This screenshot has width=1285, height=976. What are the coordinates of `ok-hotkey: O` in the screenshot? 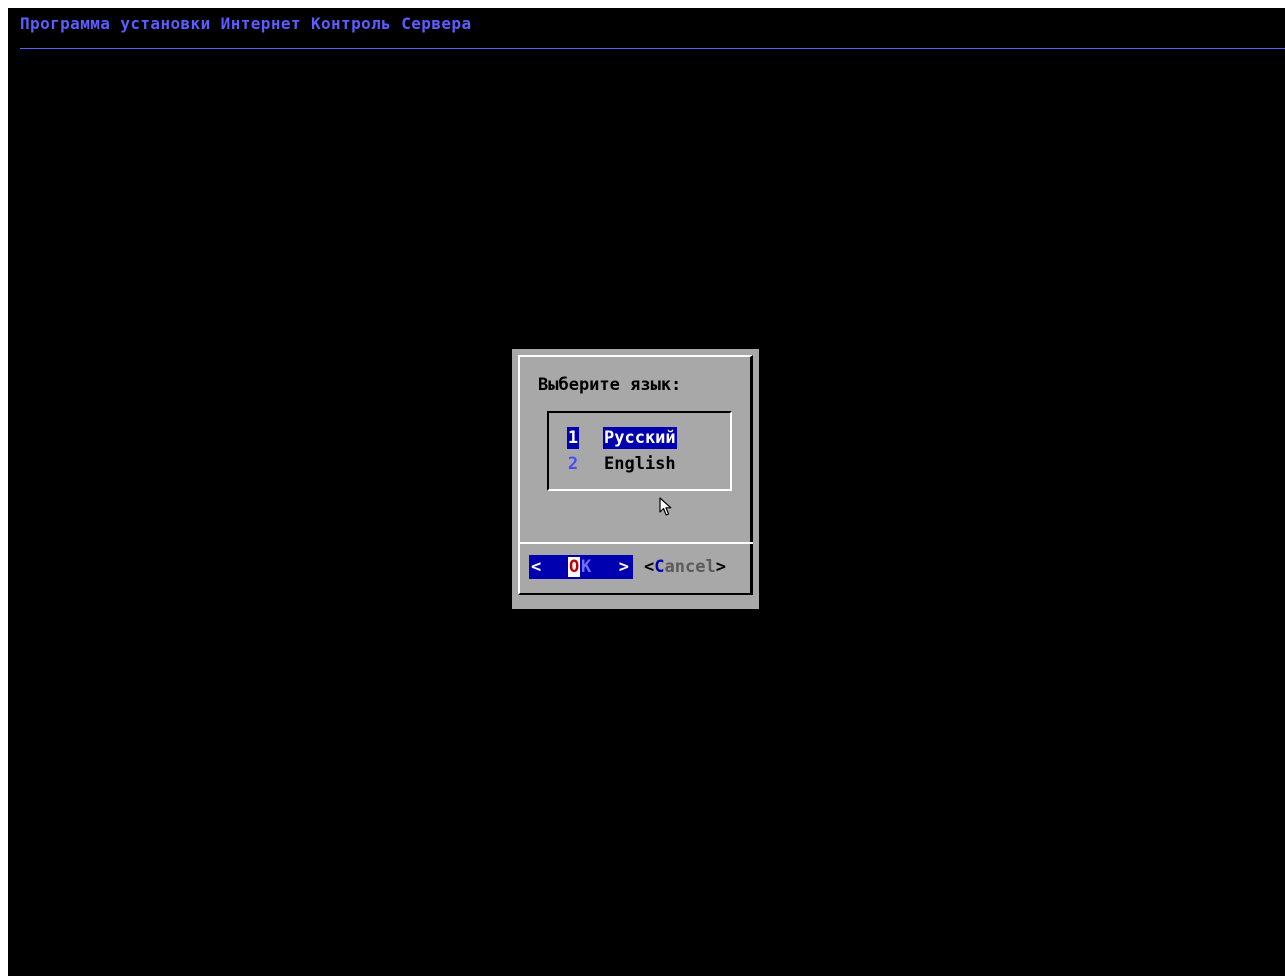 It's located at (574, 567).